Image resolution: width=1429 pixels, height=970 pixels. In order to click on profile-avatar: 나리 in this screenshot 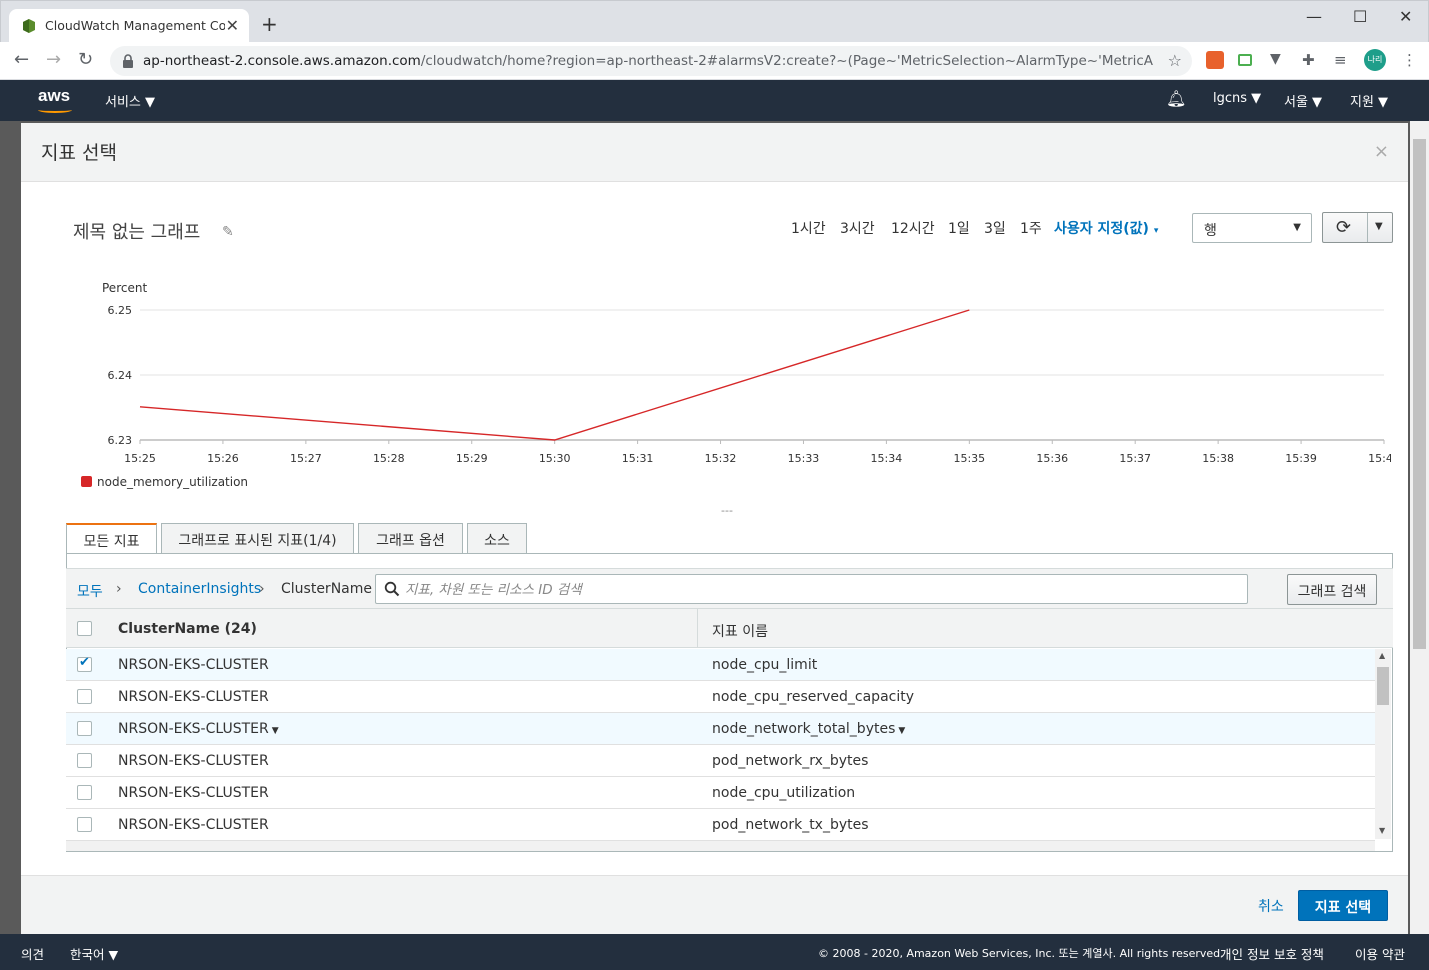, I will do `click(1375, 60)`.